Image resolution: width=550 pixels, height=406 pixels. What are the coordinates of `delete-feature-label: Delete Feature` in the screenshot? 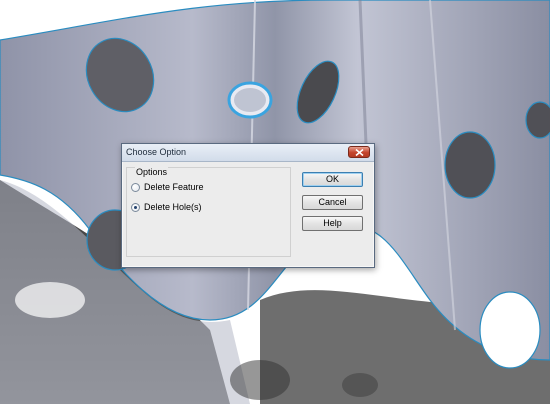 It's located at (174, 187).